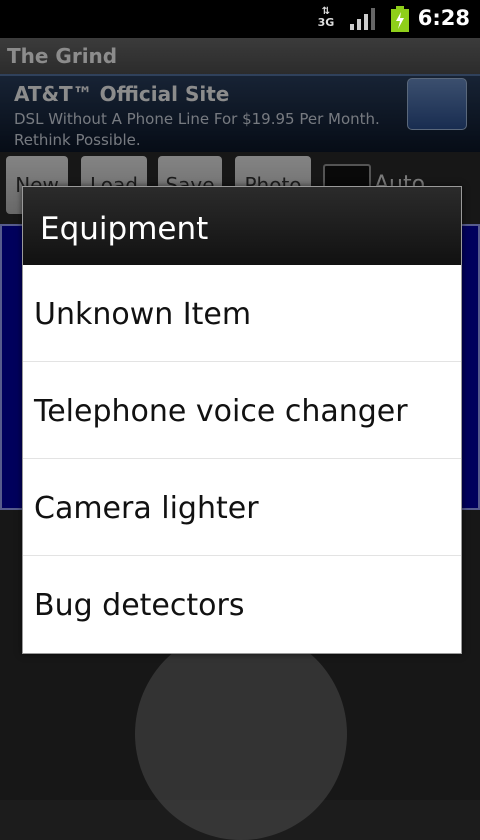 The image size is (480, 840). I want to click on app-title: The Grind, so click(62, 56).